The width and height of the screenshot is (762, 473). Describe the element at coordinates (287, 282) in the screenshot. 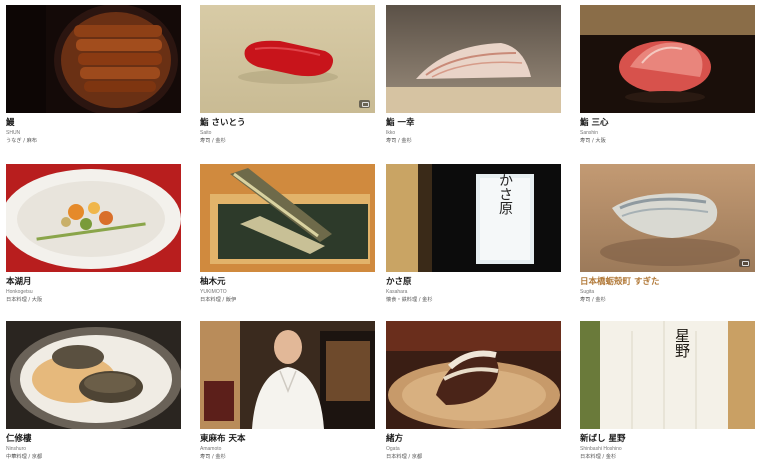

I see `restaurant-name: 柚木元` at that location.